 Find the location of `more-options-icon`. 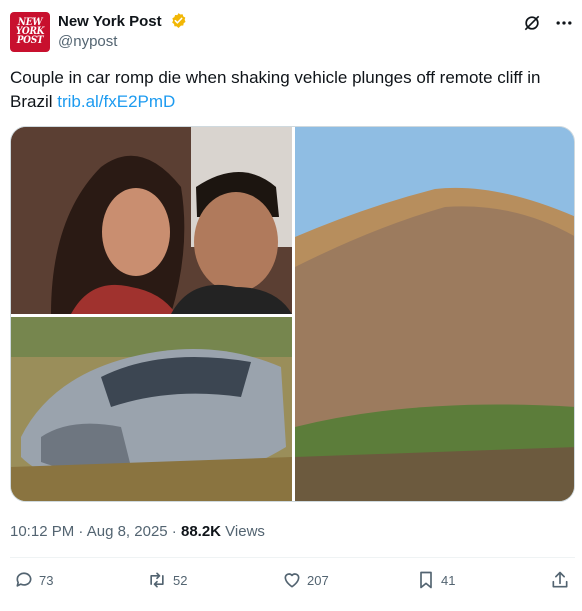

more-options-icon is located at coordinates (564, 23).